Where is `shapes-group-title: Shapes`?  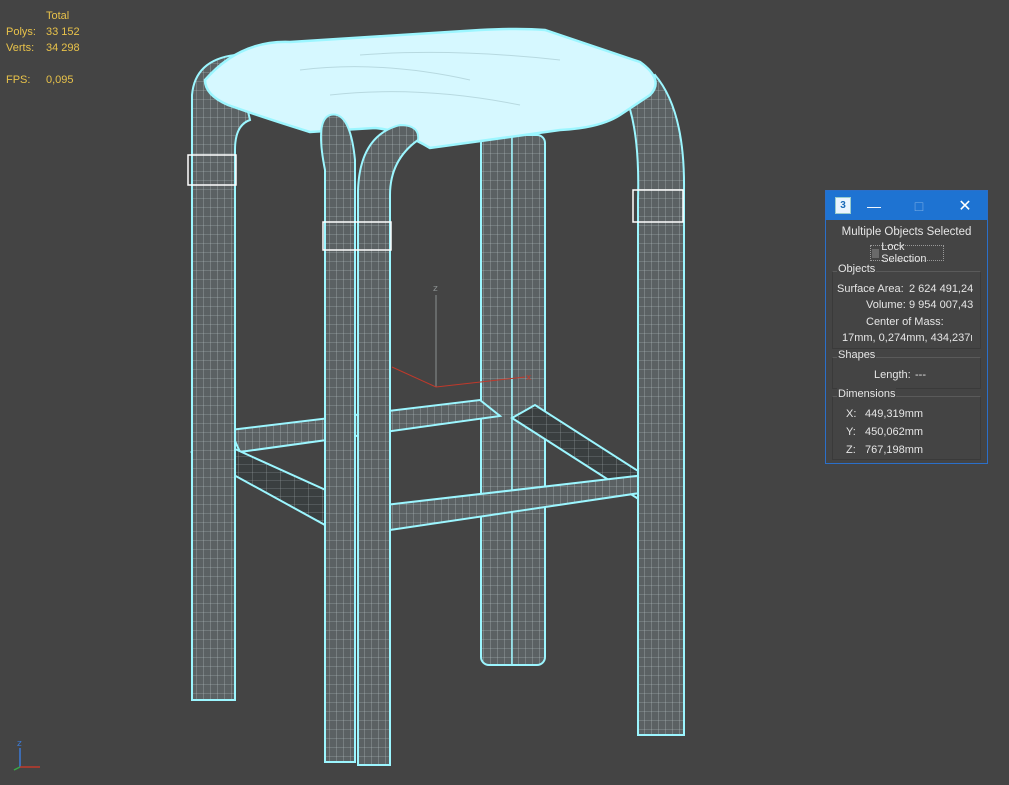
shapes-group-title: Shapes is located at coordinates (857, 355).